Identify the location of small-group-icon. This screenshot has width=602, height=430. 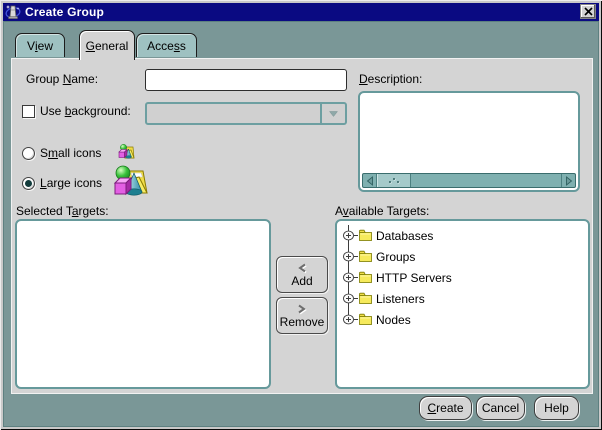
(126, 151).